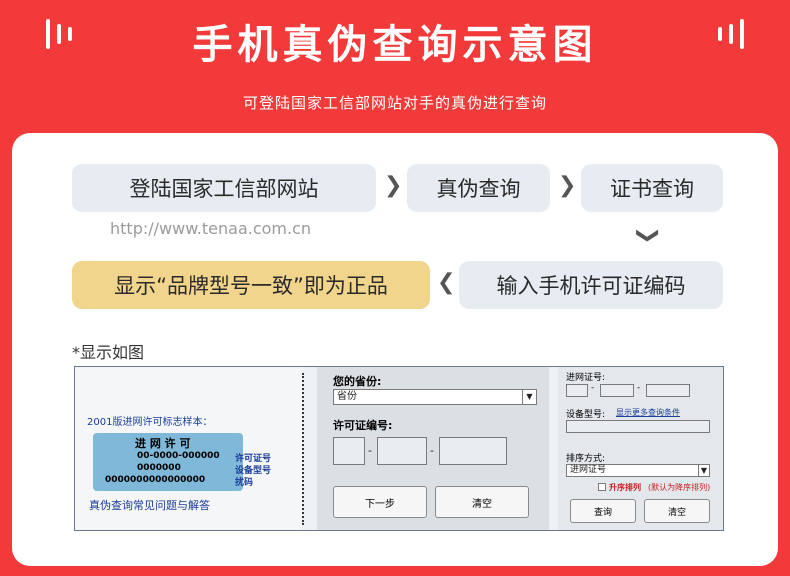 The image size is (790, 576). Describe the element at coordinates (679, 487) in the screenshot. I see `descending-default-note: (默认为降序排列)` at that location.